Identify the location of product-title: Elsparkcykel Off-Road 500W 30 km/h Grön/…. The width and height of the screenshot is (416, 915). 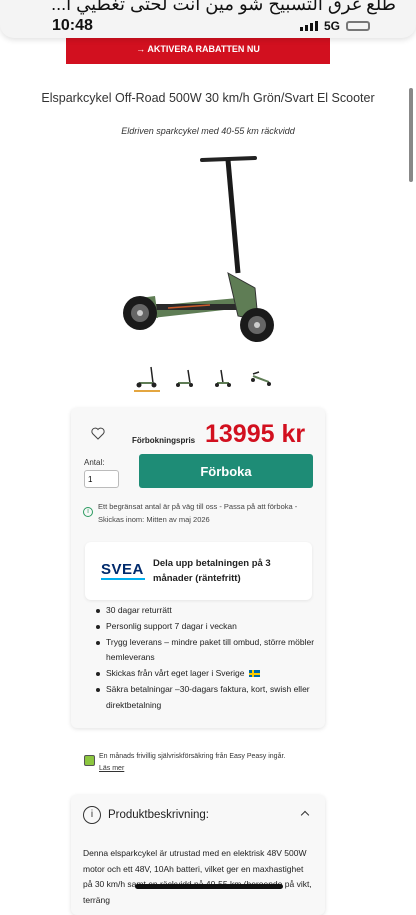
(208, 98).